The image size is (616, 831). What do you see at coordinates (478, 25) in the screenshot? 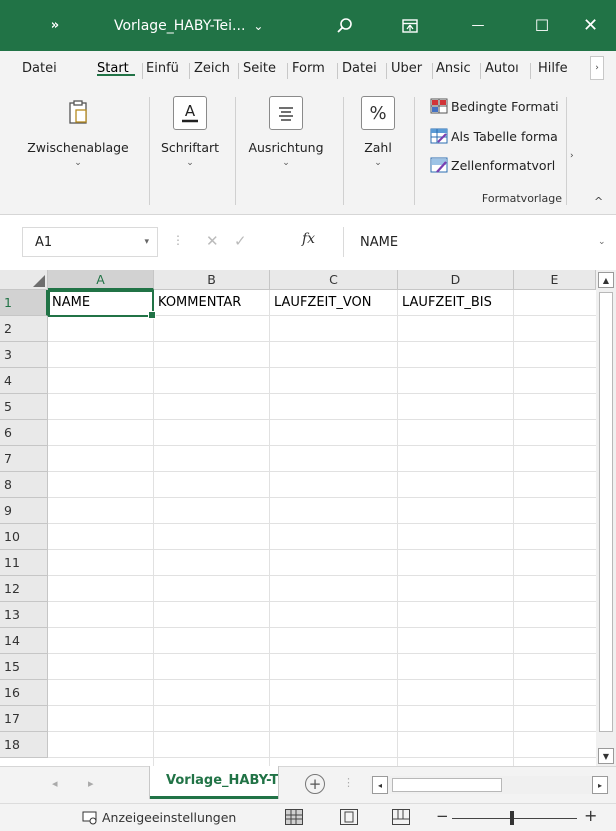
I see `minimize-button: —` at bounding box center [478, 25].